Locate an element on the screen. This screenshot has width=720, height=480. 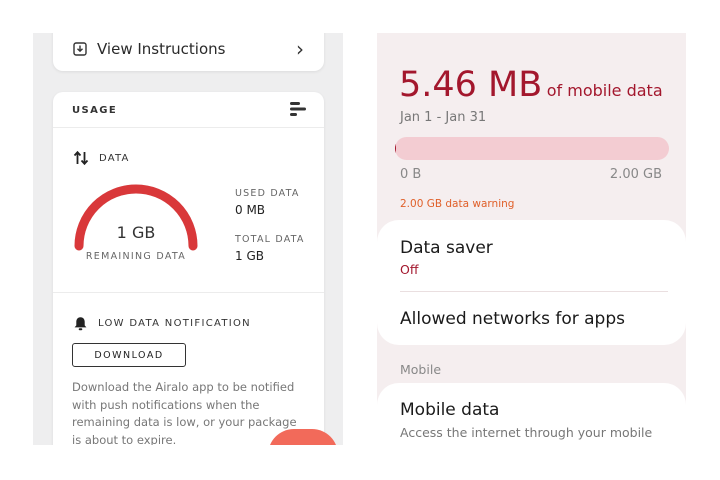
data-section-label: DATA is located at coordinates (101, 158).